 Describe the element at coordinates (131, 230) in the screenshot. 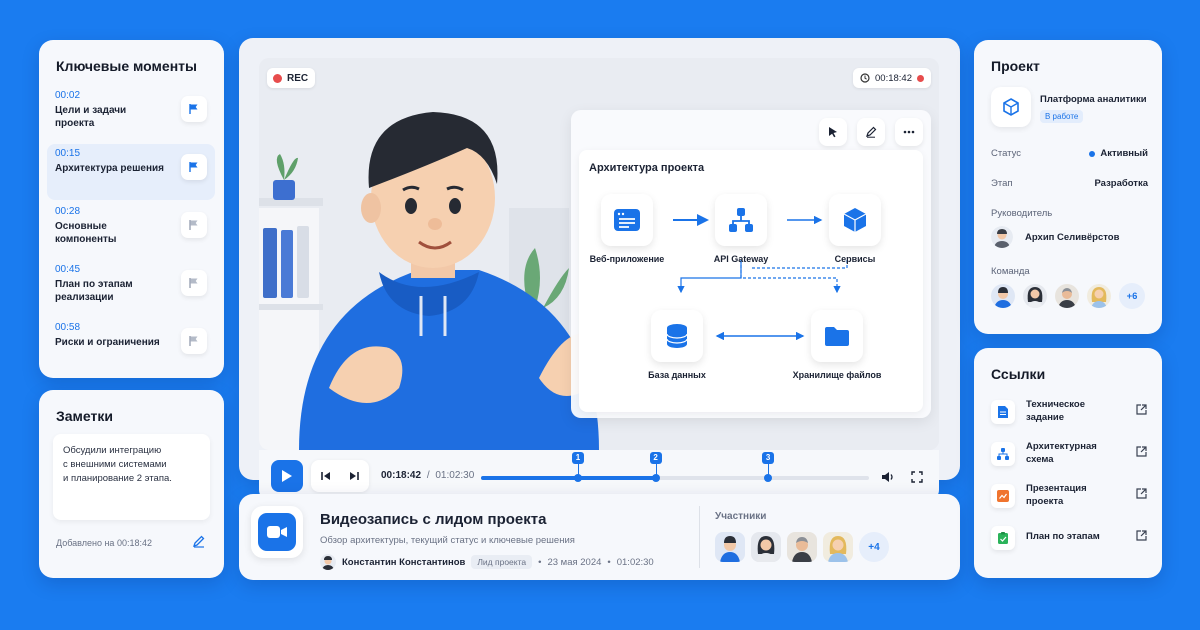

I see `moment-item: 00:28 Основные компоненты` at that location.